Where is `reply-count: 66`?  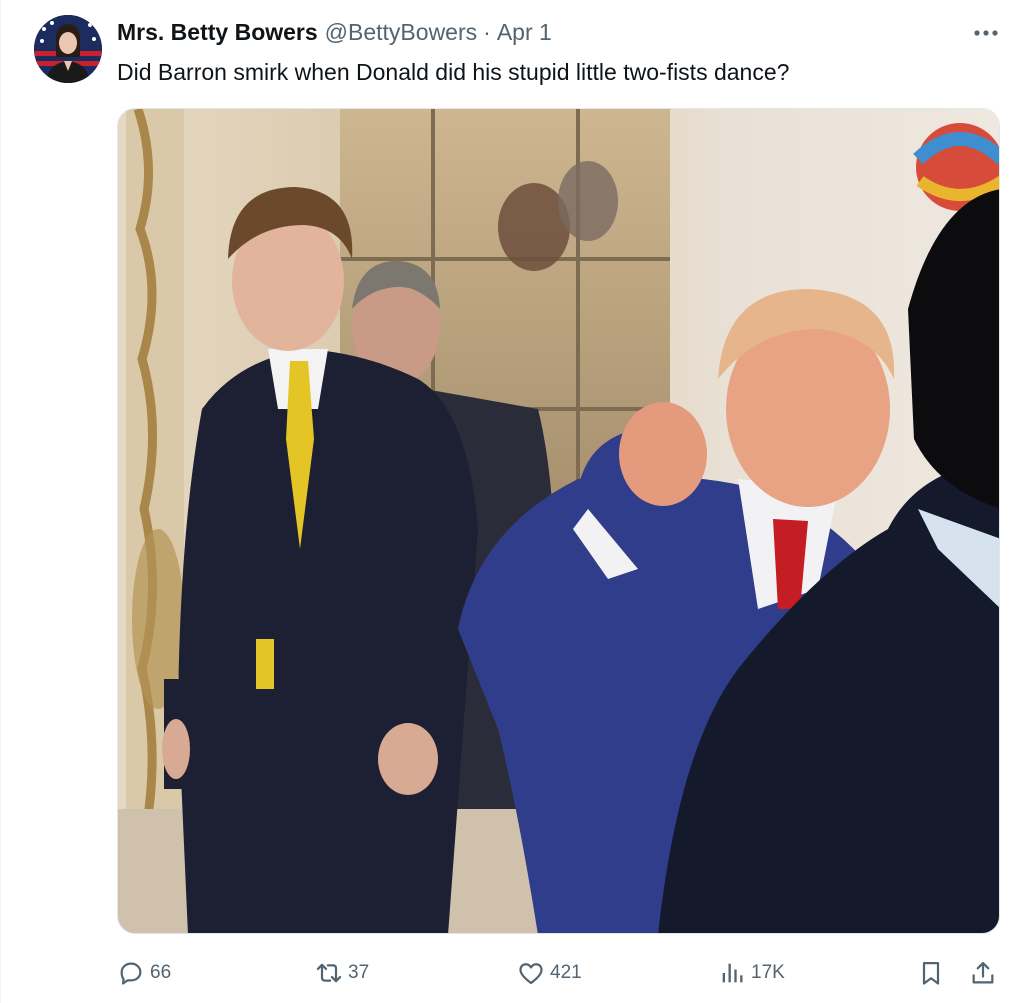
reply-count: 66 is located at coordinates (161, 972).